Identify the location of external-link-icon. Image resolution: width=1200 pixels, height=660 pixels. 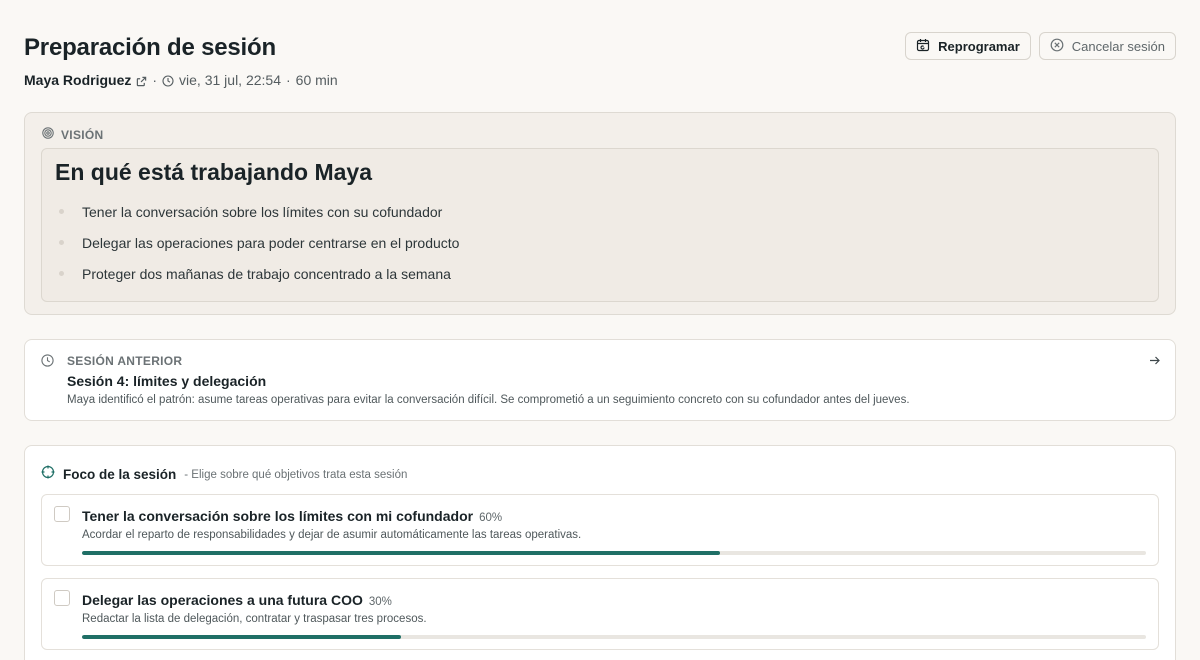
(141, 80).